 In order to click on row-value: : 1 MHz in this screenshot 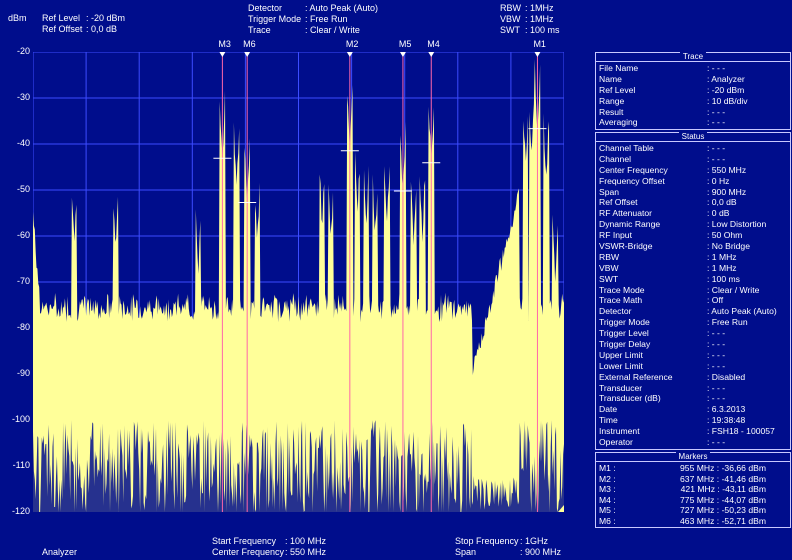, I will do `click(722, 267)`.